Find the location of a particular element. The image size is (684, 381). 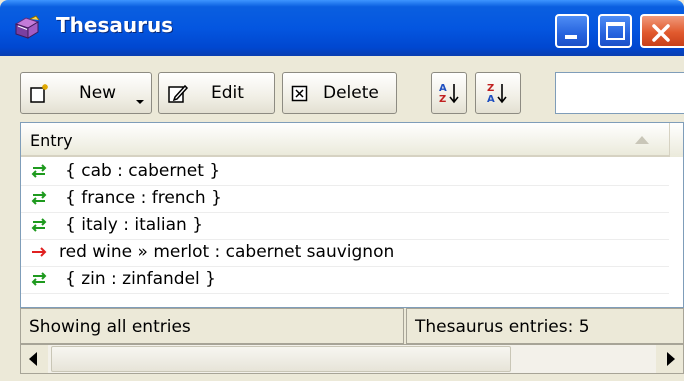

thesaurus-book-icon is located at coordinates (27, 27).